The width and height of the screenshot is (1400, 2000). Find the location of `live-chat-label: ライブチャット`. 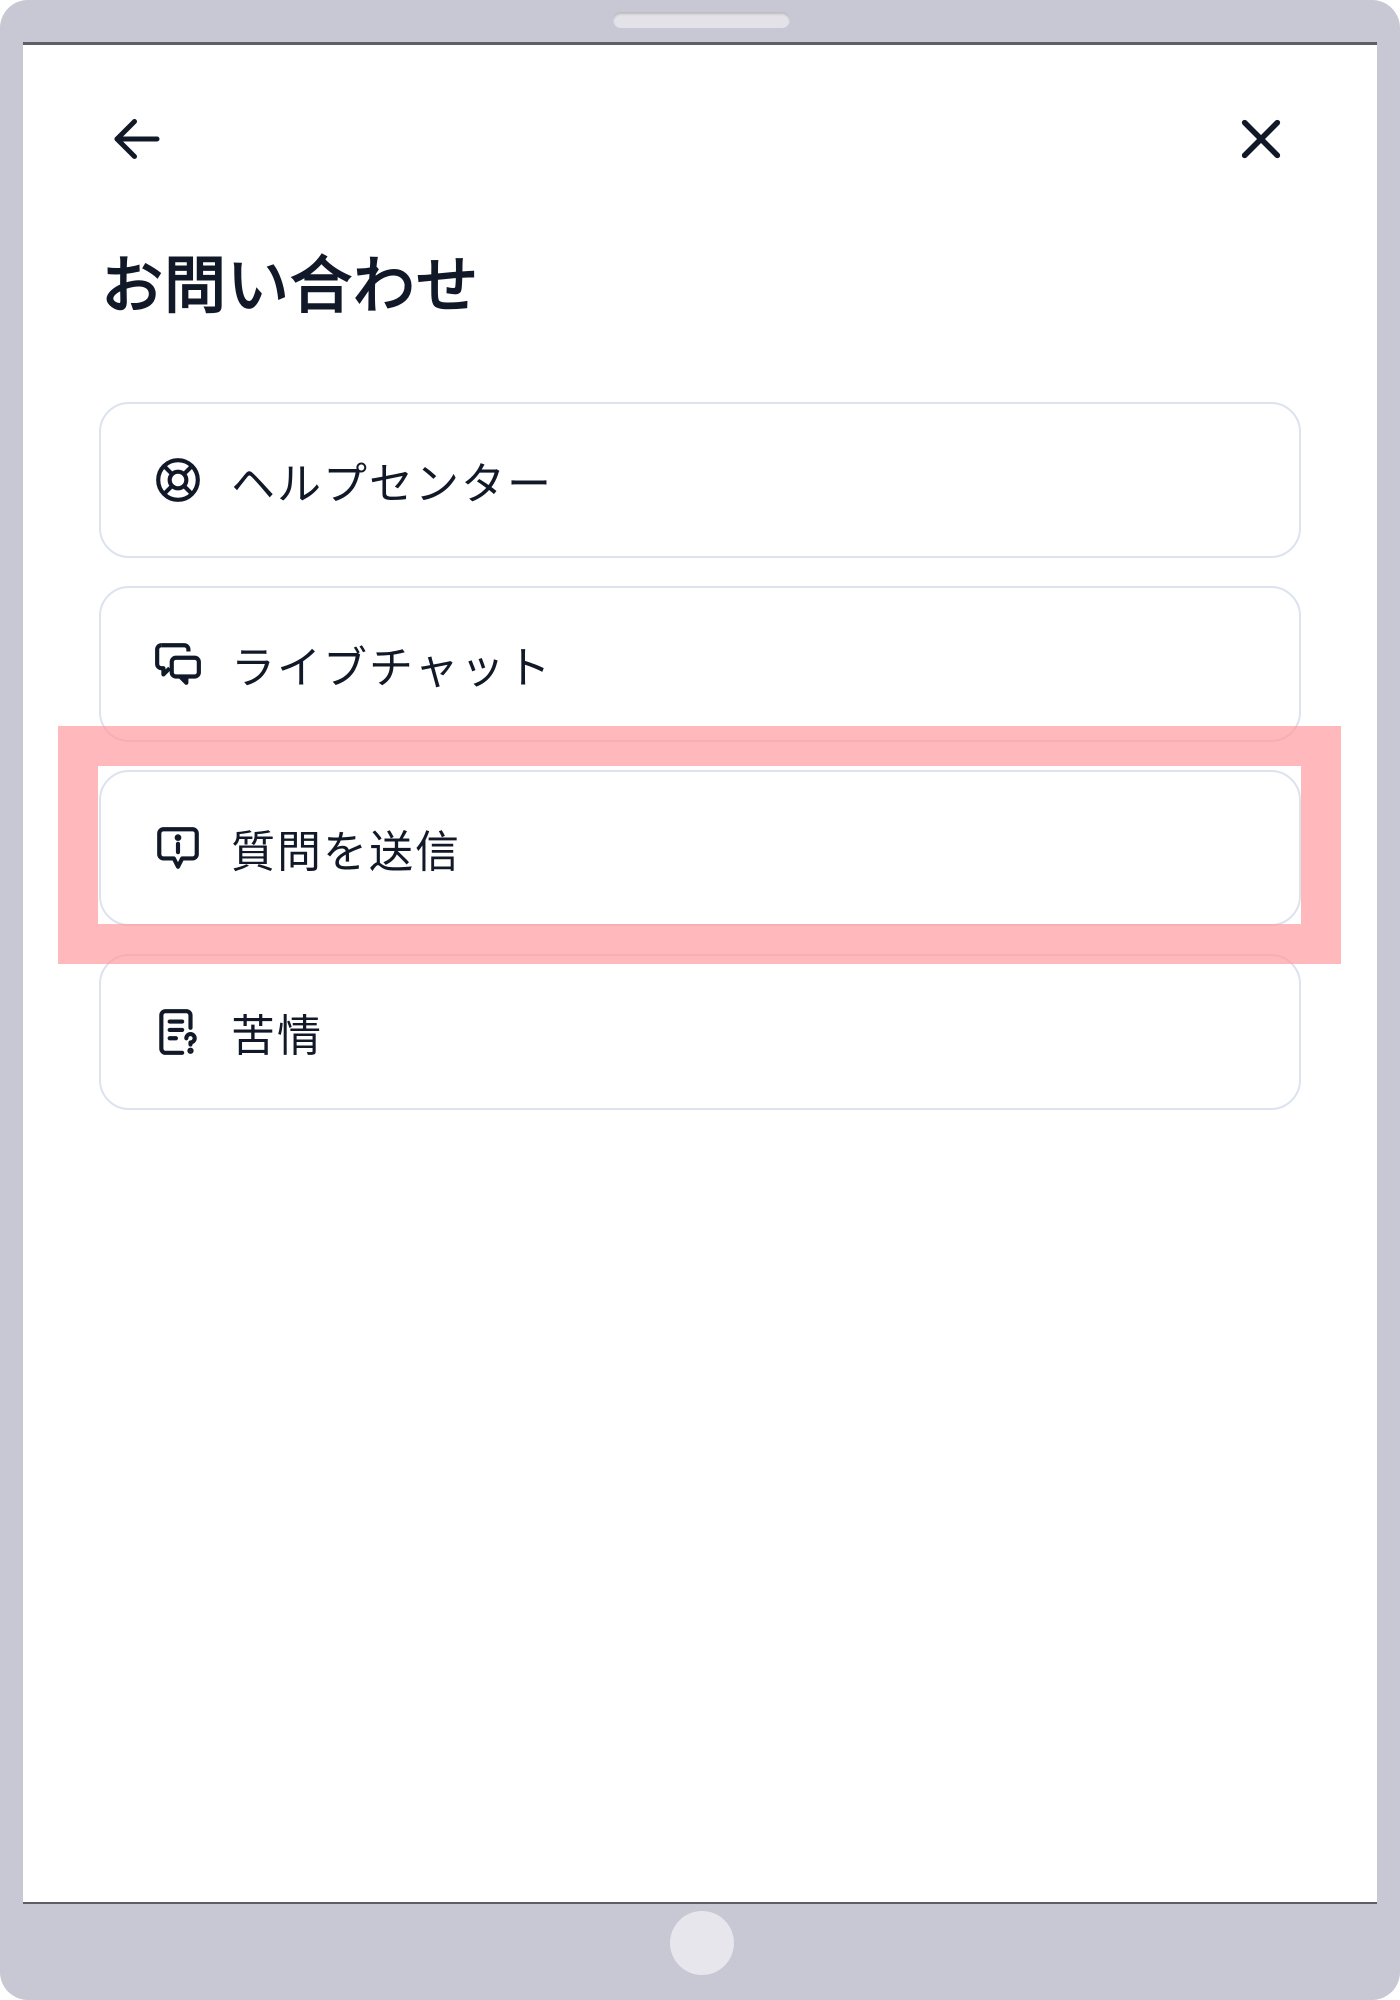

live-chat-label: ライブチャット is located at coordinates (392, 668).